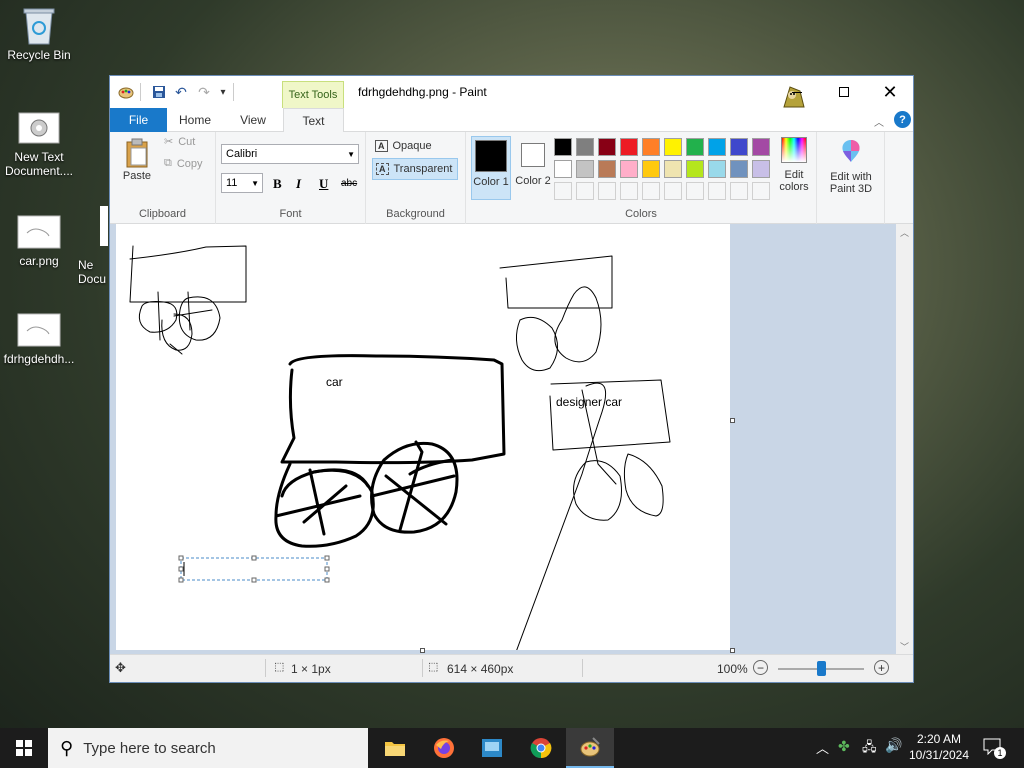 Image resolution: width=1024 pixels, height=768 pixels. Describe the element at coordinates (415, 169) in the screenshot. I see `transparent-button: A Transparent` at that location.